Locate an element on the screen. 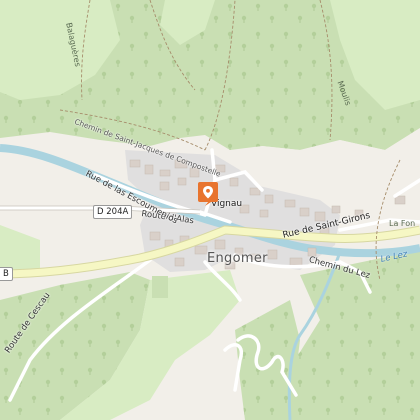 This screenshot has width=420, height=420. town-label-engomer: Engomer is located at coordinates (237, 258).